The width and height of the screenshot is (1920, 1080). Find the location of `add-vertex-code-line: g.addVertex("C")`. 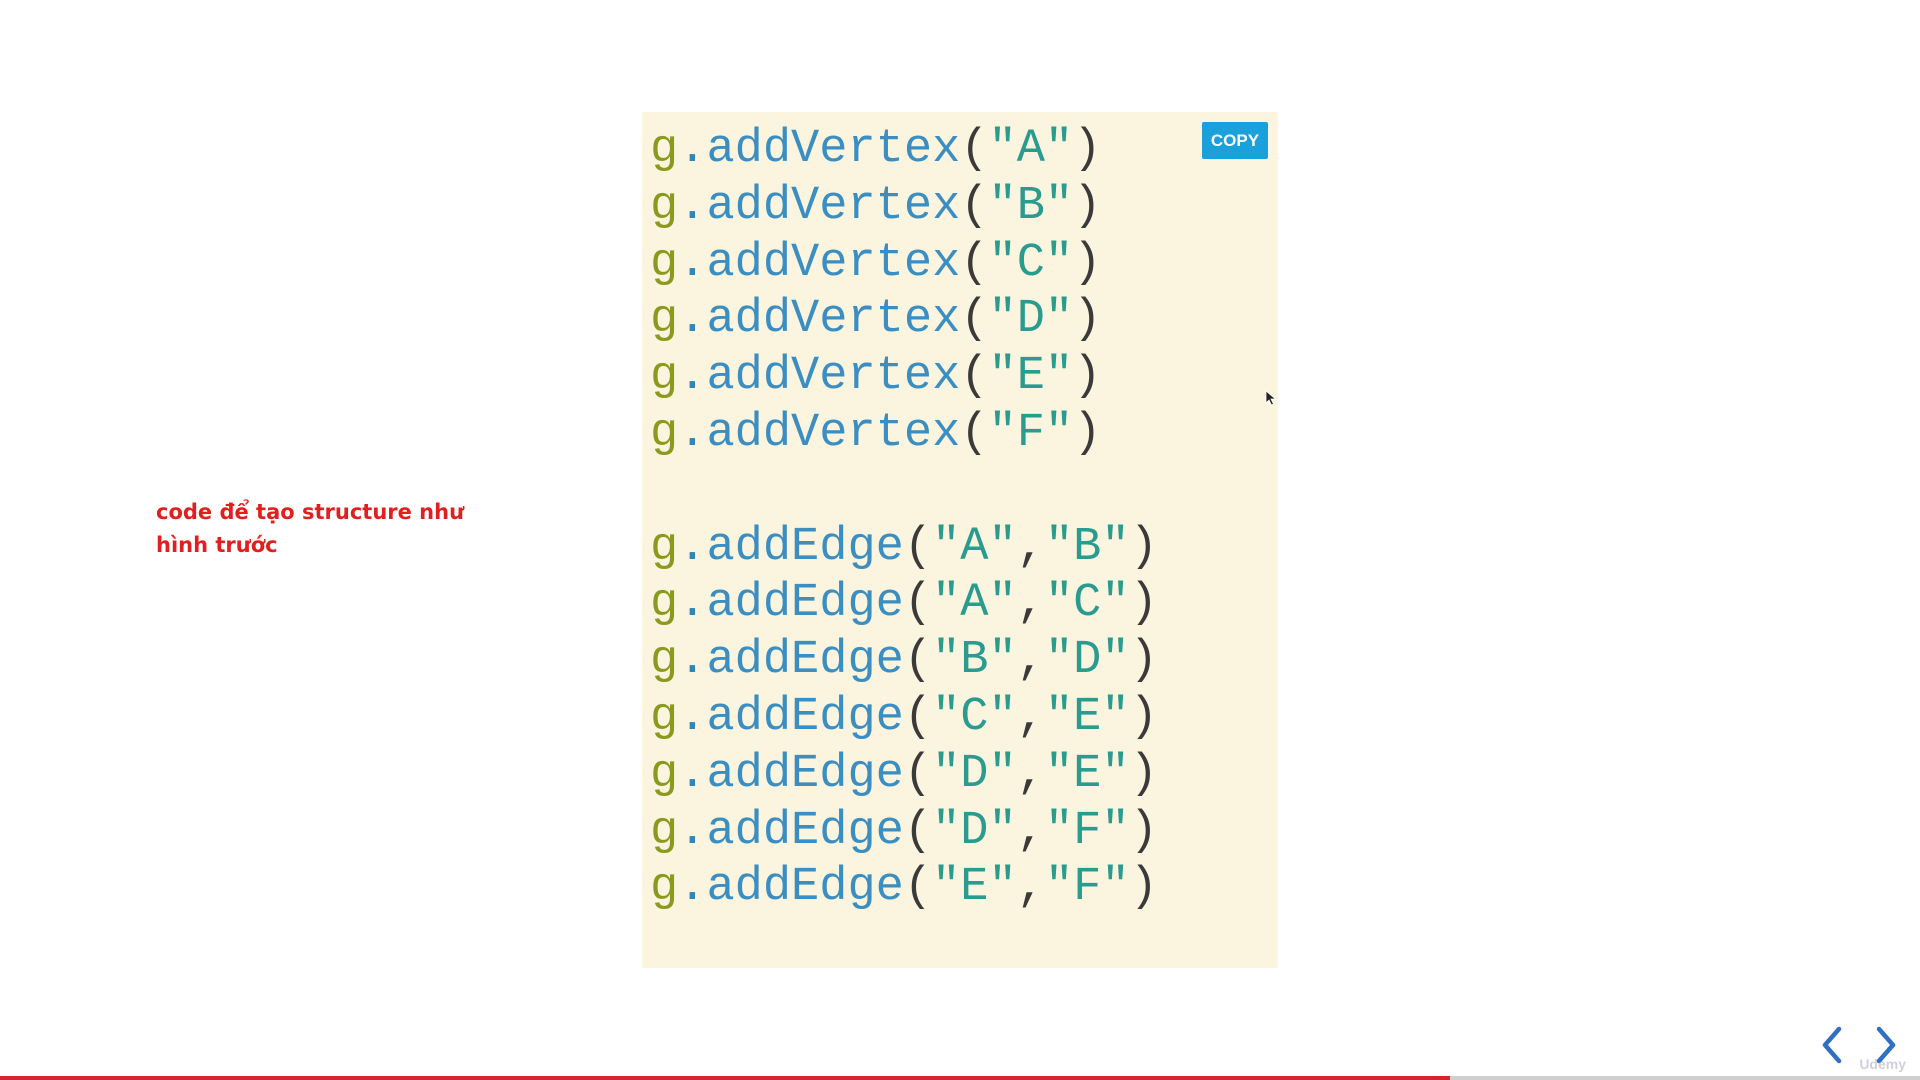

add-vertex-code-line: g.addVertex("C") is located at coordinates (904, 264).